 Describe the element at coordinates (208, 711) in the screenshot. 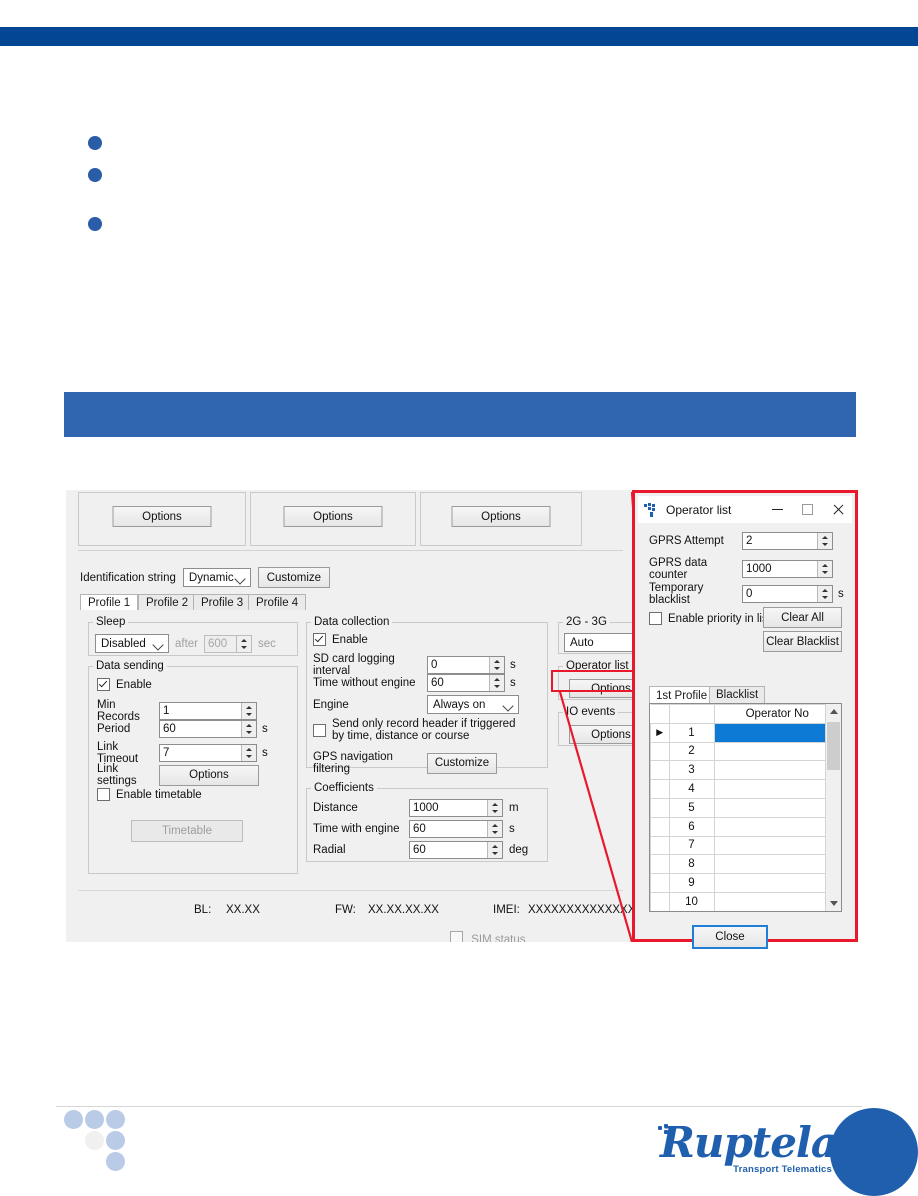

I see `min-records-input: 1` at that location.